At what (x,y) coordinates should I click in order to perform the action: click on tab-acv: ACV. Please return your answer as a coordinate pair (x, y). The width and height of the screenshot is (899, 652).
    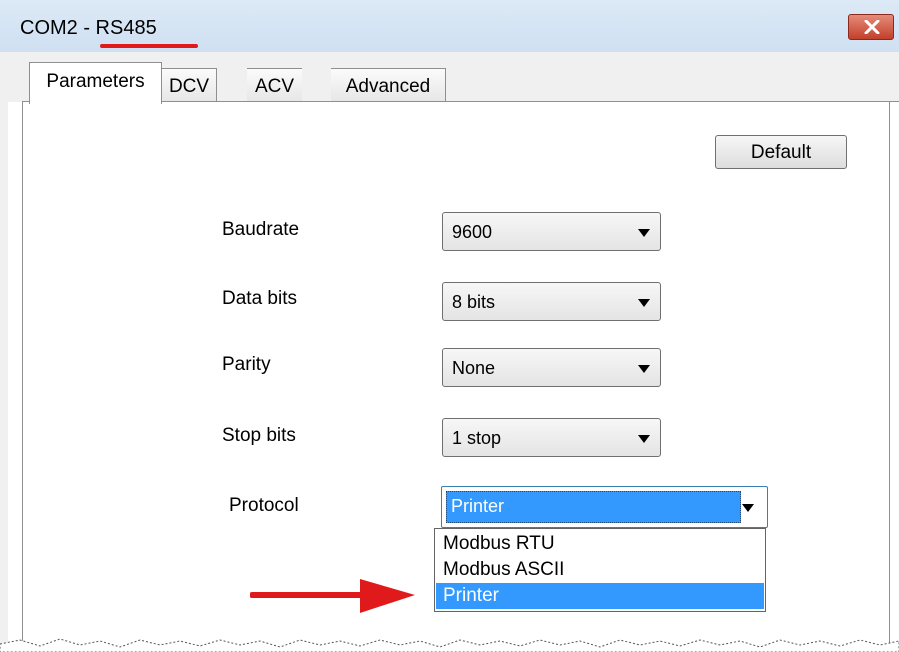
    Looking at the image, I should click on (274, 85).